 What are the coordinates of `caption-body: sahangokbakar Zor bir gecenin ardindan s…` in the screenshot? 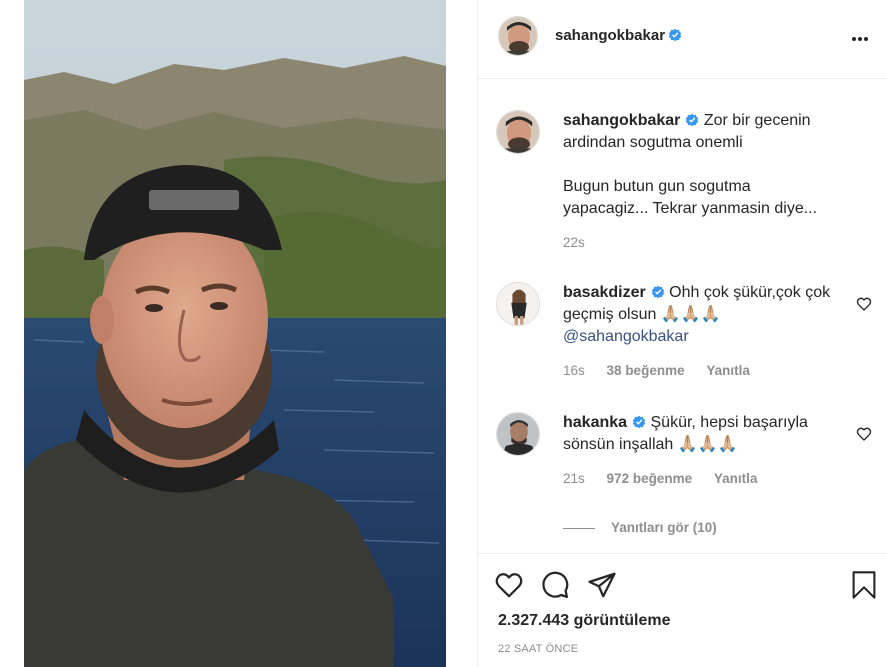 It's located at (698, 182).